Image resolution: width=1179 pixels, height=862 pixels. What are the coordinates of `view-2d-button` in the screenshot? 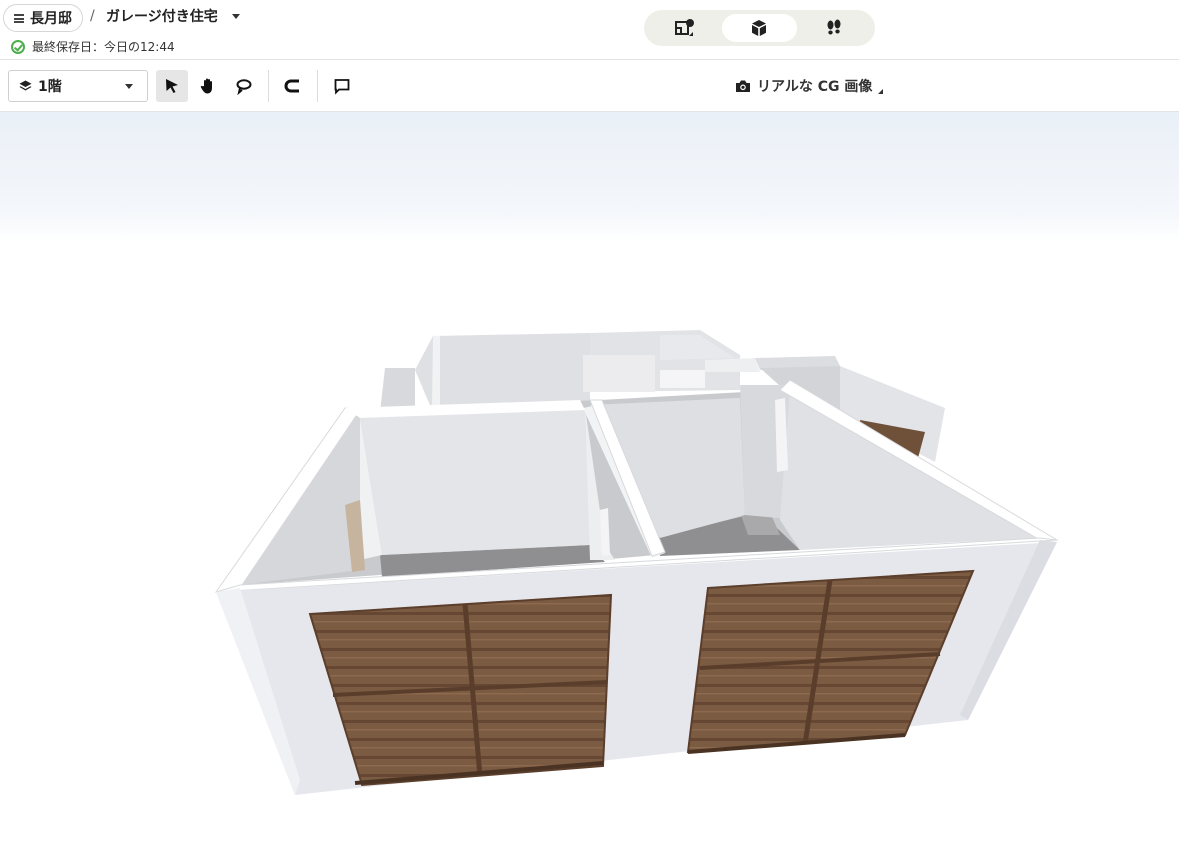 It's located at (685, 28).